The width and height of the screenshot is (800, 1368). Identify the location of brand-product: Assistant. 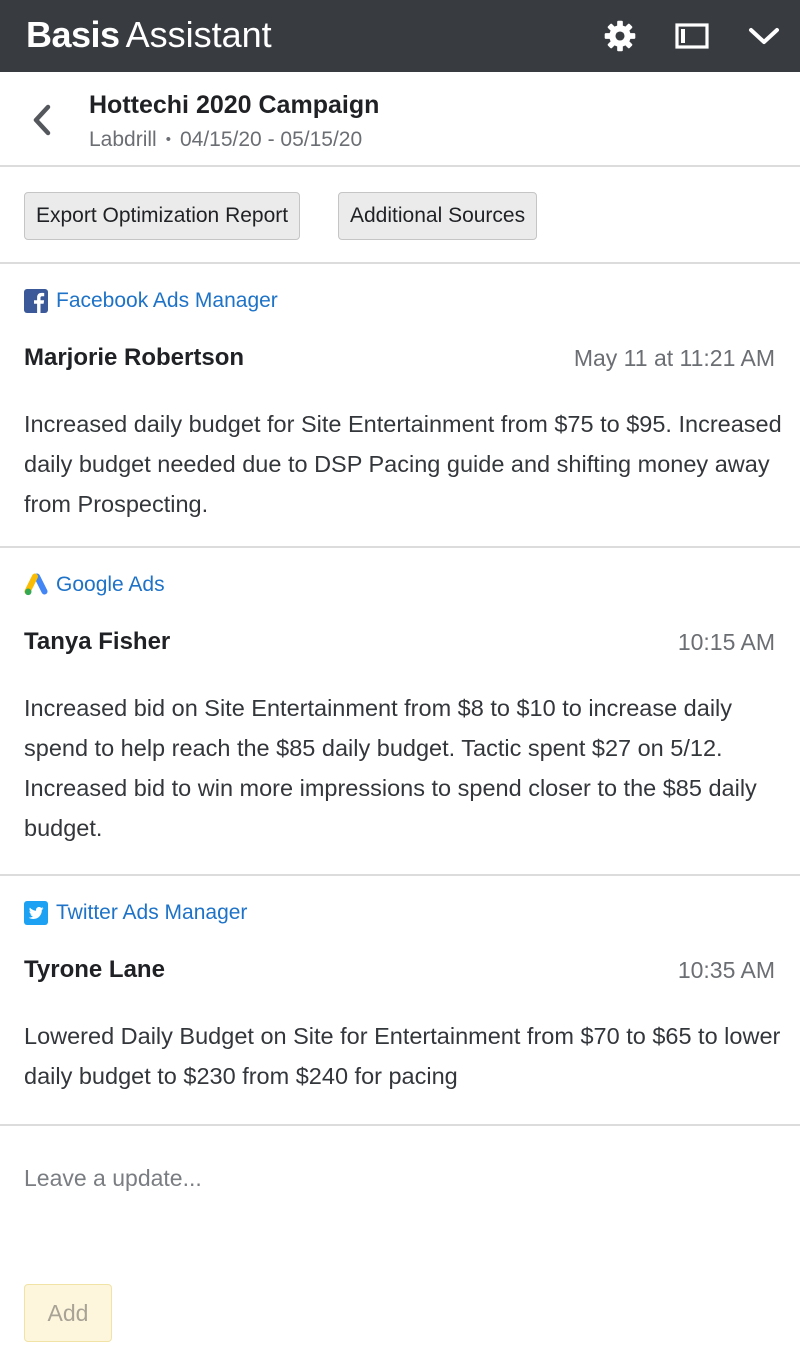
(198, 34).